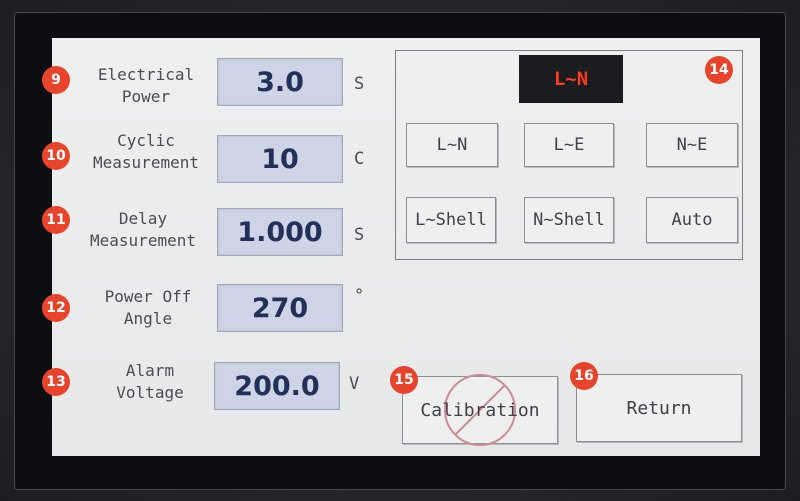 The height and width of the screenshot is (501, 800). I want to click on marker-12: 12, so click(56, 308).